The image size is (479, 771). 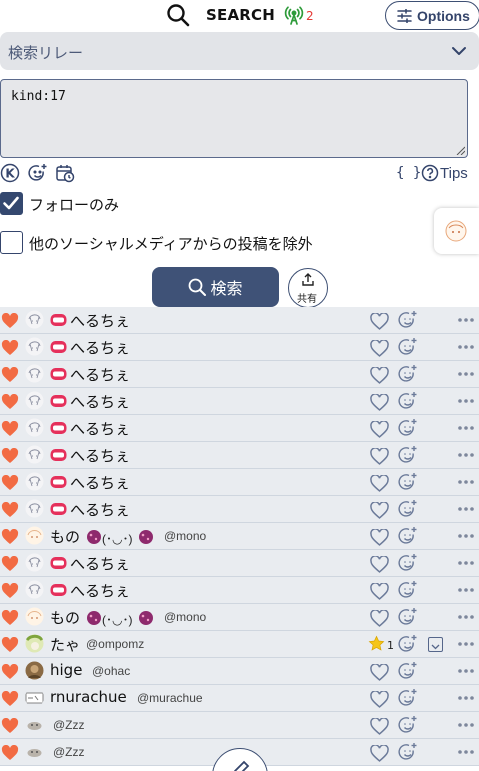 I want to click on emoji-add-icon, so click(x=38, y=173).